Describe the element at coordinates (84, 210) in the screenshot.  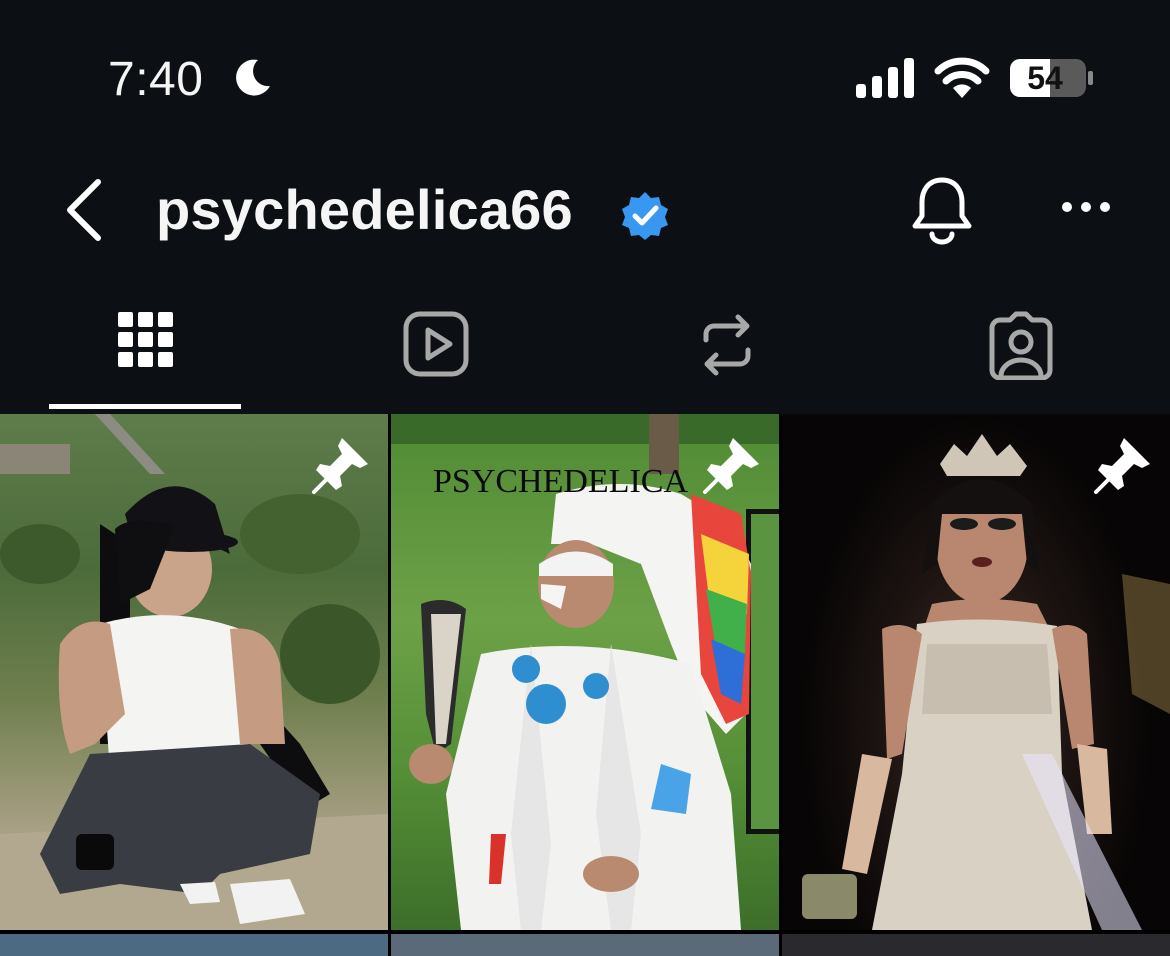
I see `back-chevron-icon` at that location.